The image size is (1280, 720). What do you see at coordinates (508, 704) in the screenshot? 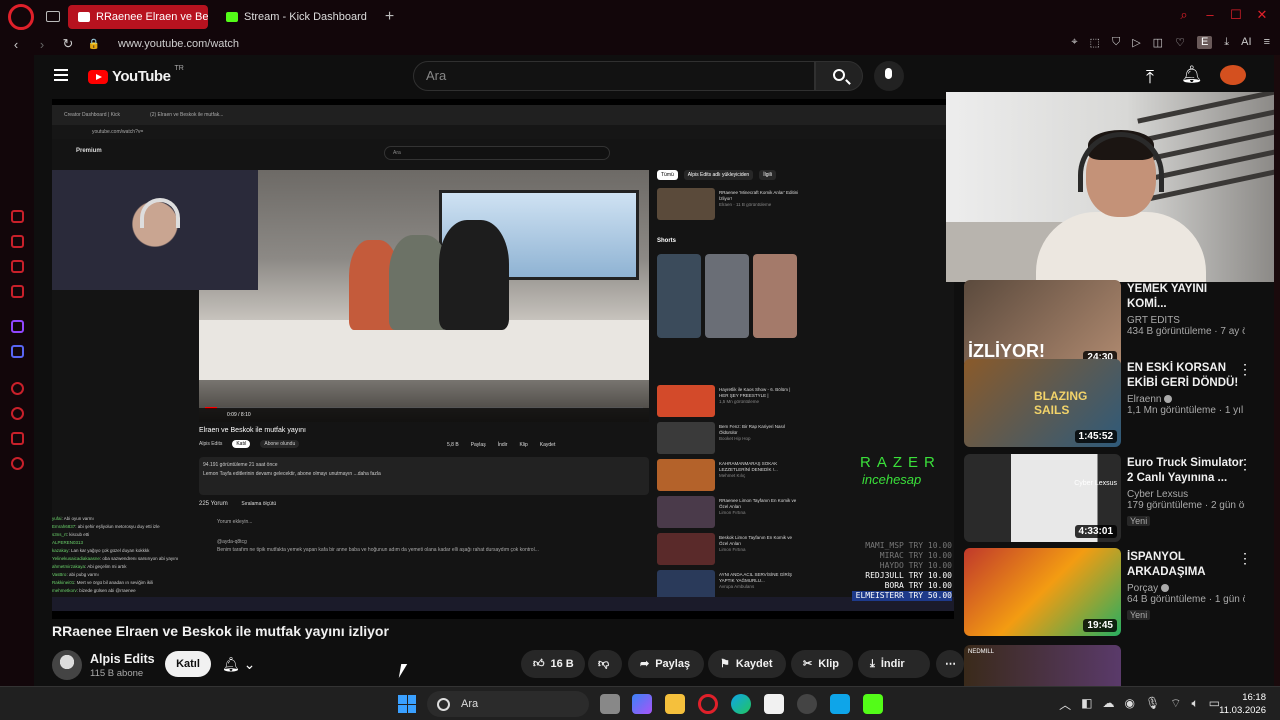
I see `taskbar-search: Ara` at bounding box center [508, 704].